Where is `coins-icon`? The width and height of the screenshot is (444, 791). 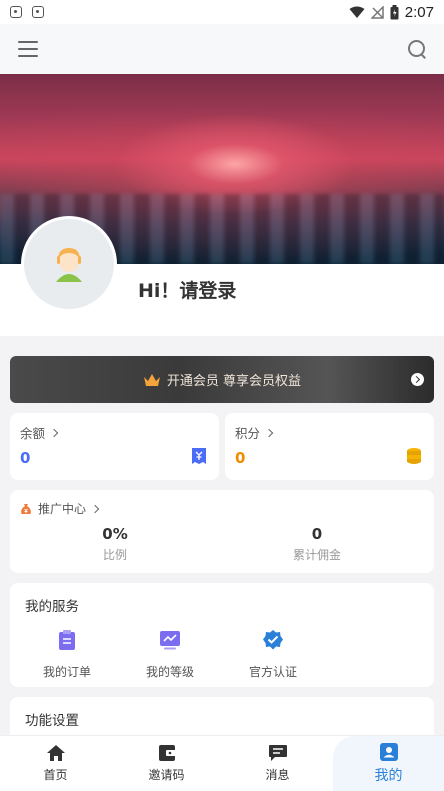 coins-icon is located at coordinates (414, 456).